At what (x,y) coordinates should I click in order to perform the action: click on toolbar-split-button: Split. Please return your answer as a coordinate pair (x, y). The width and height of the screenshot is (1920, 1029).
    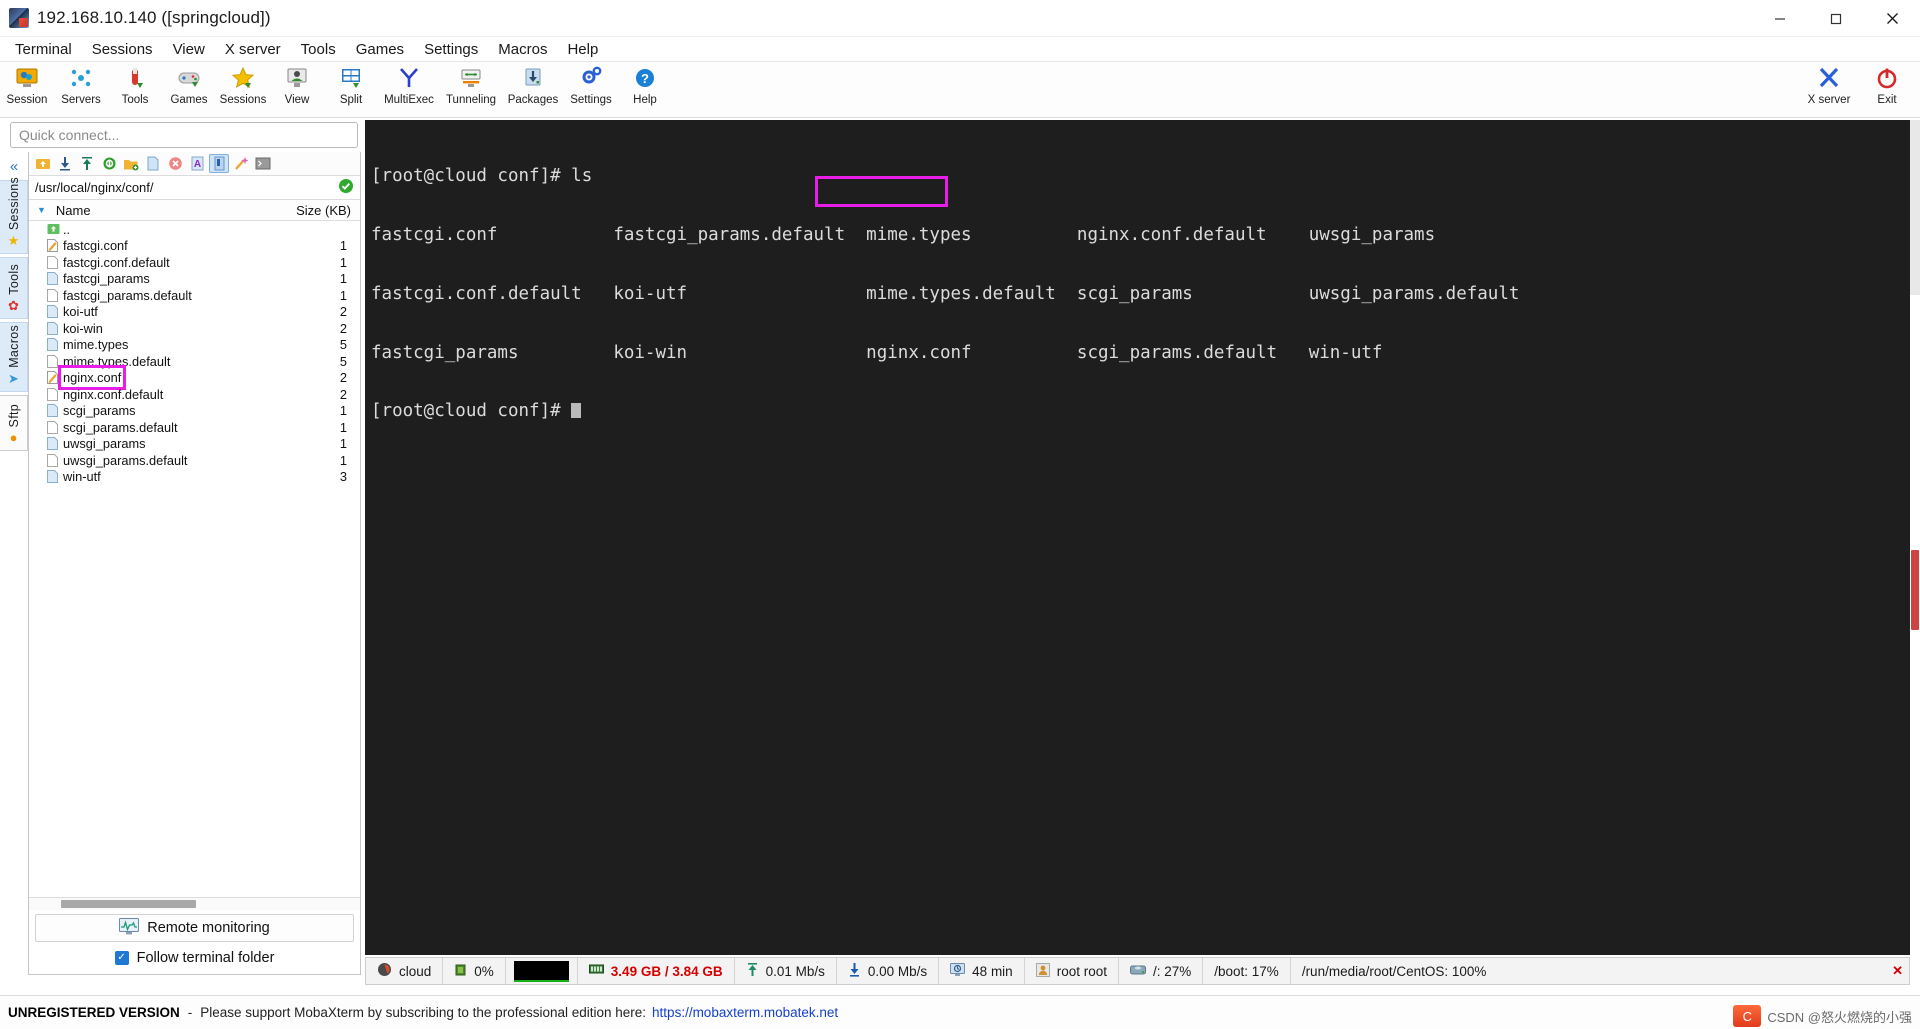
    Looking at the image, I should click on (351, 84).